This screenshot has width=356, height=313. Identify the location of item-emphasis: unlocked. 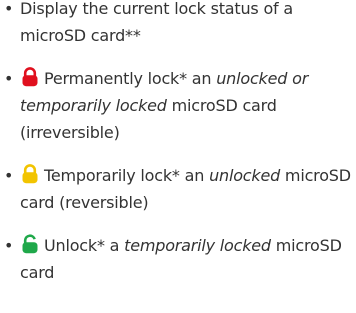
(245, 175).